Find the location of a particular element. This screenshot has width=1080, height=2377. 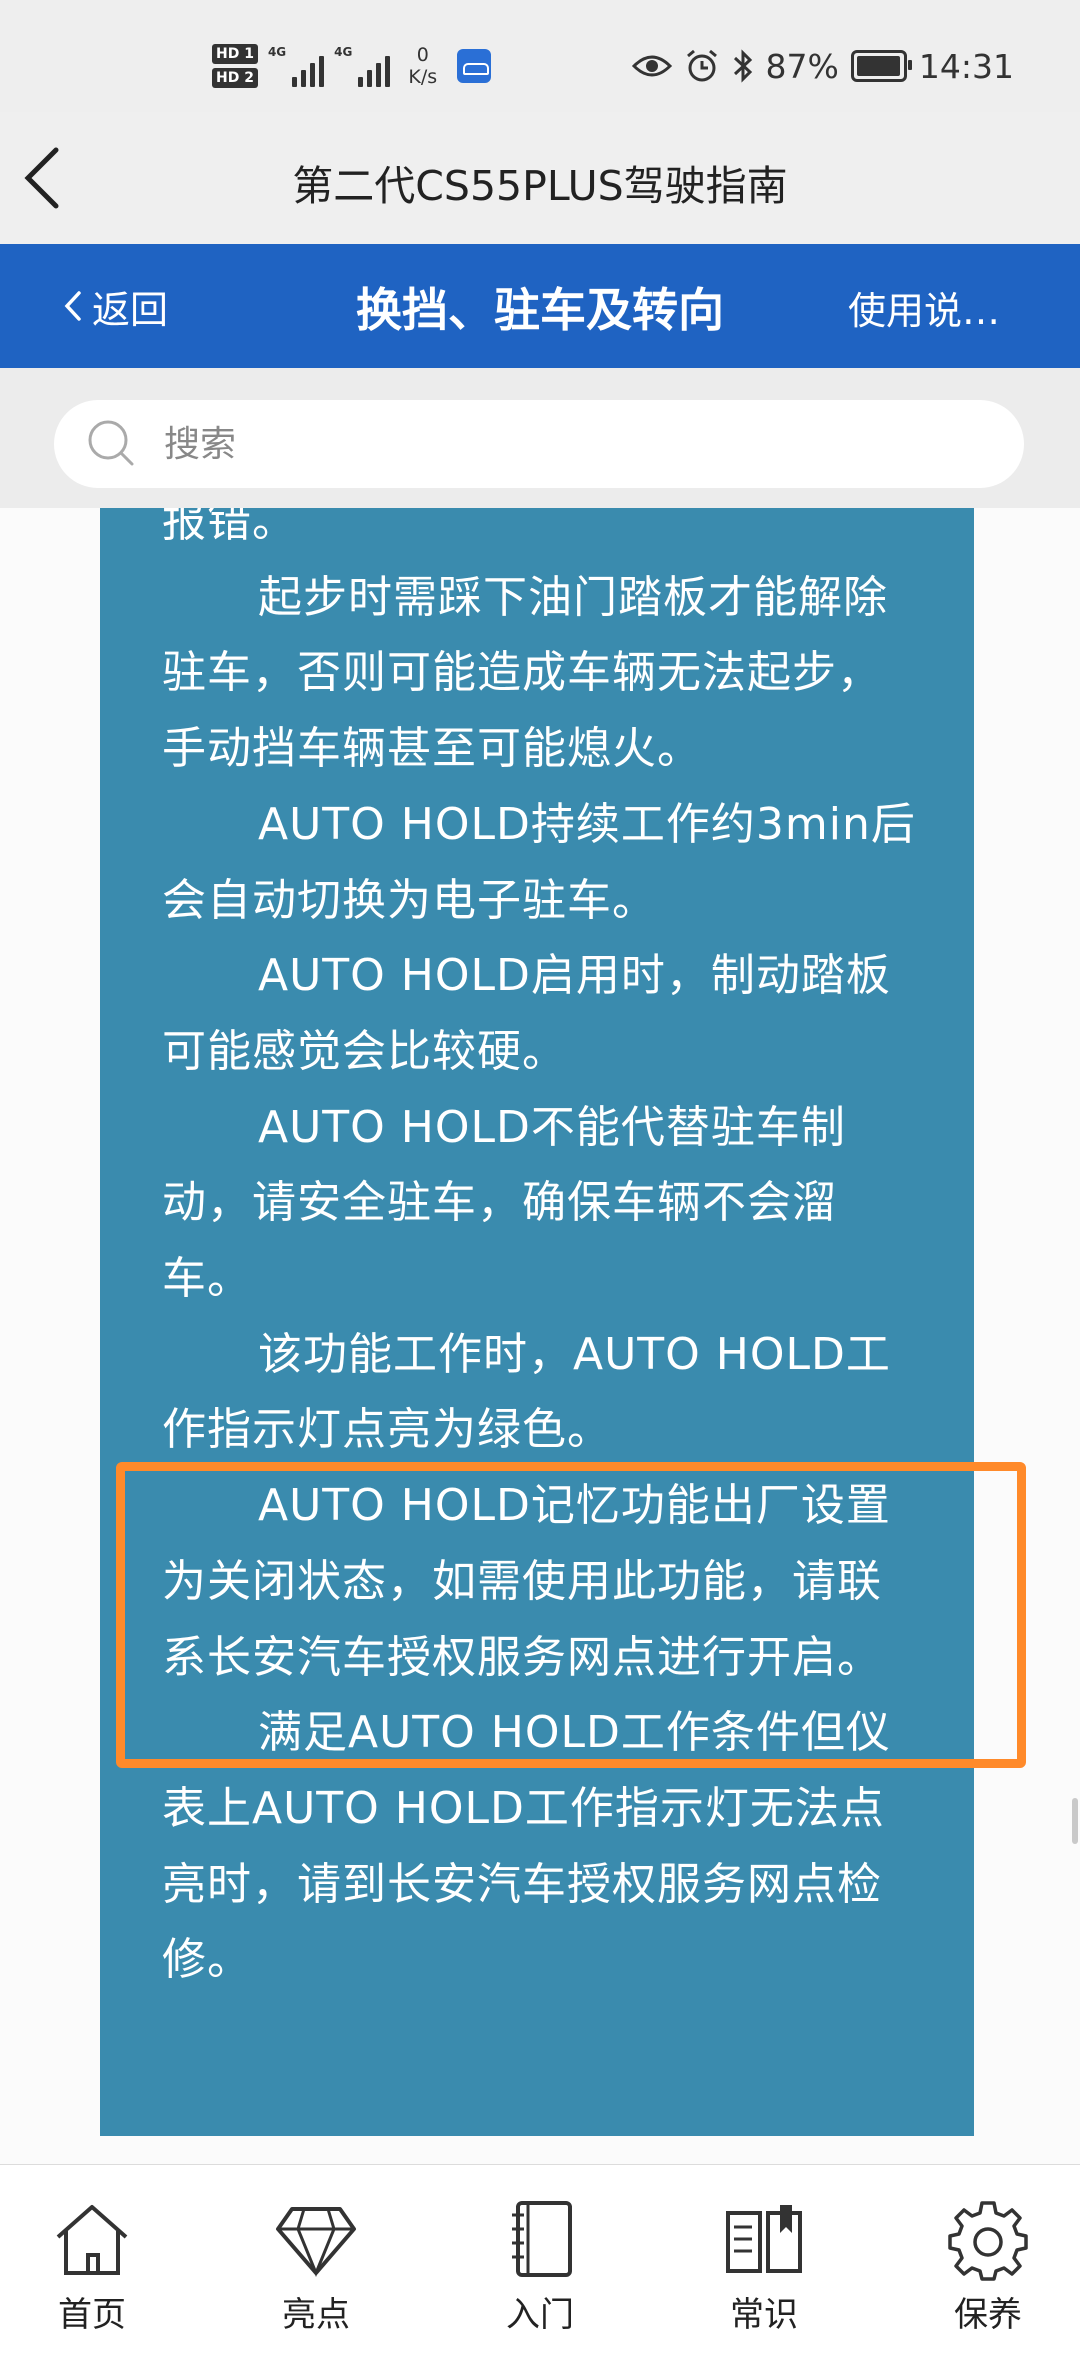

network-speed-unit: K/s is located at coordinates (423, 77).